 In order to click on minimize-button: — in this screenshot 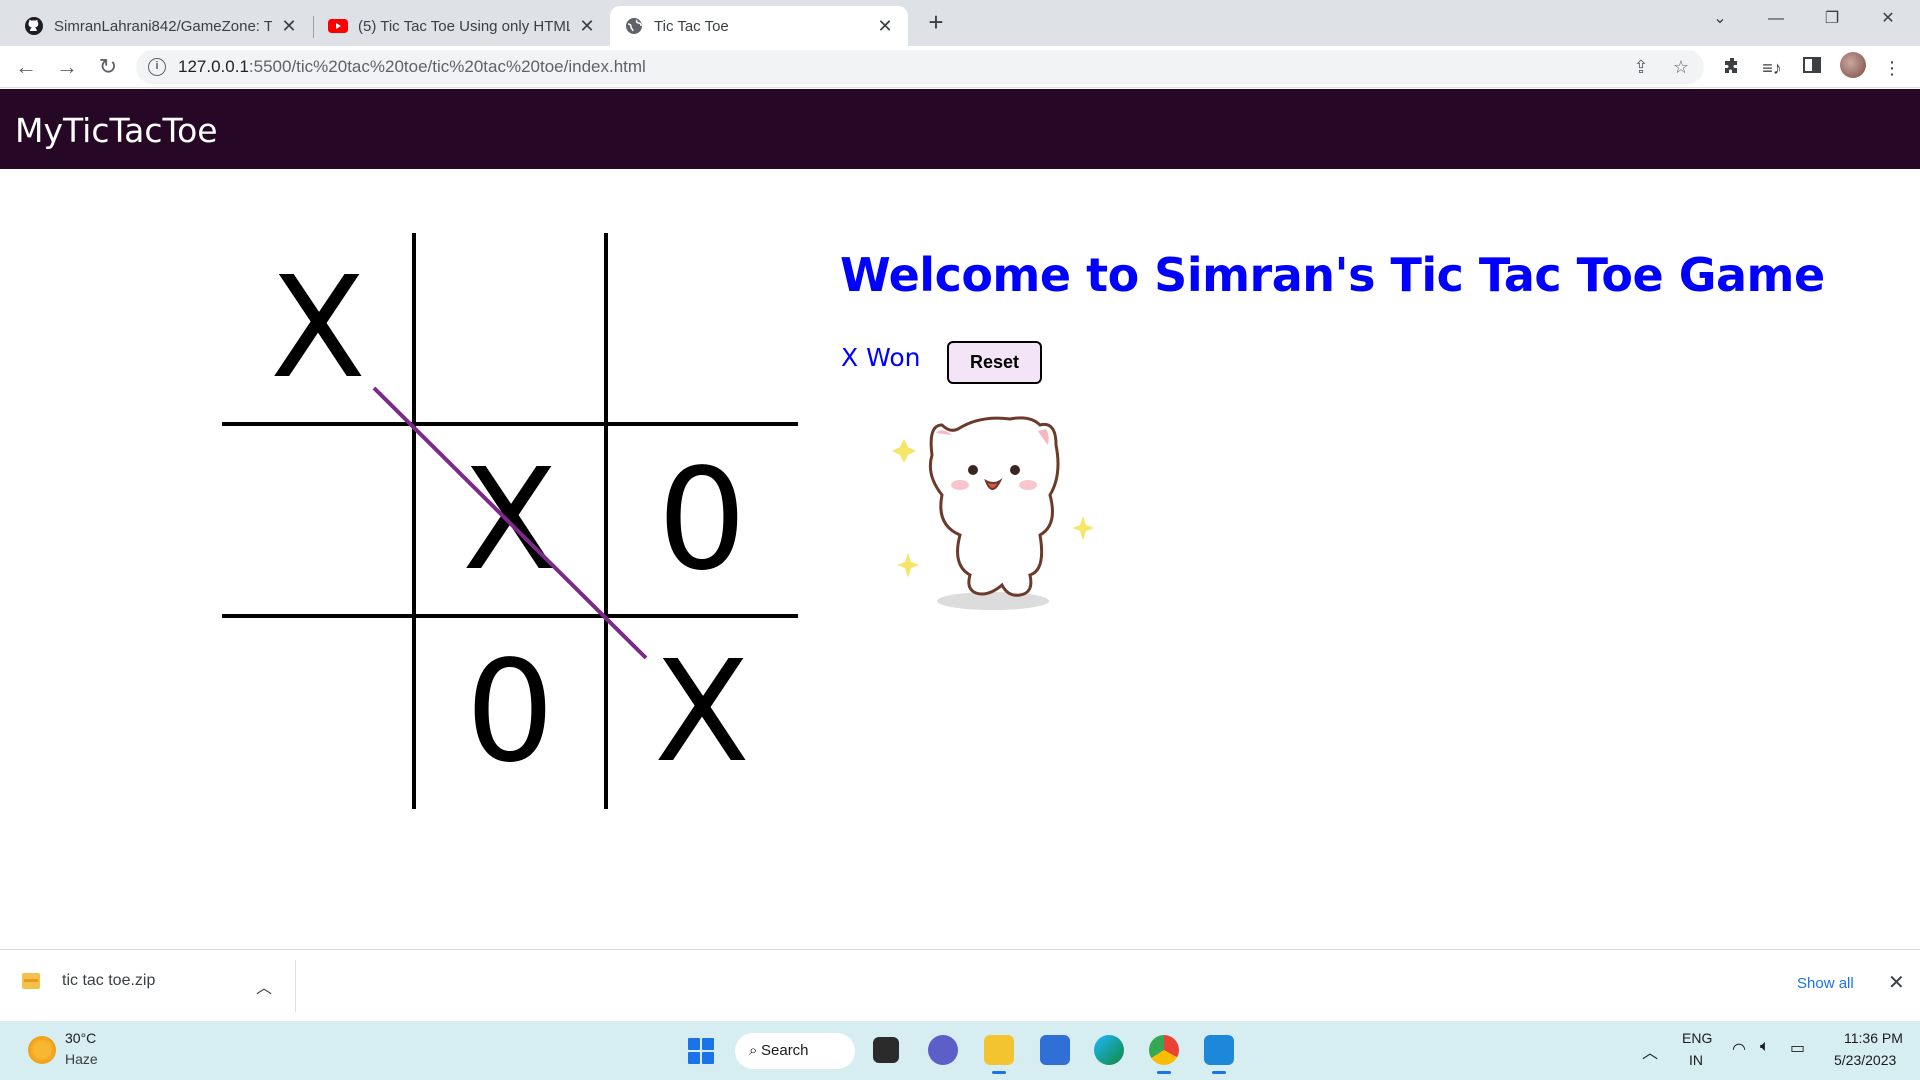, I will do `click(1776, 19)`.